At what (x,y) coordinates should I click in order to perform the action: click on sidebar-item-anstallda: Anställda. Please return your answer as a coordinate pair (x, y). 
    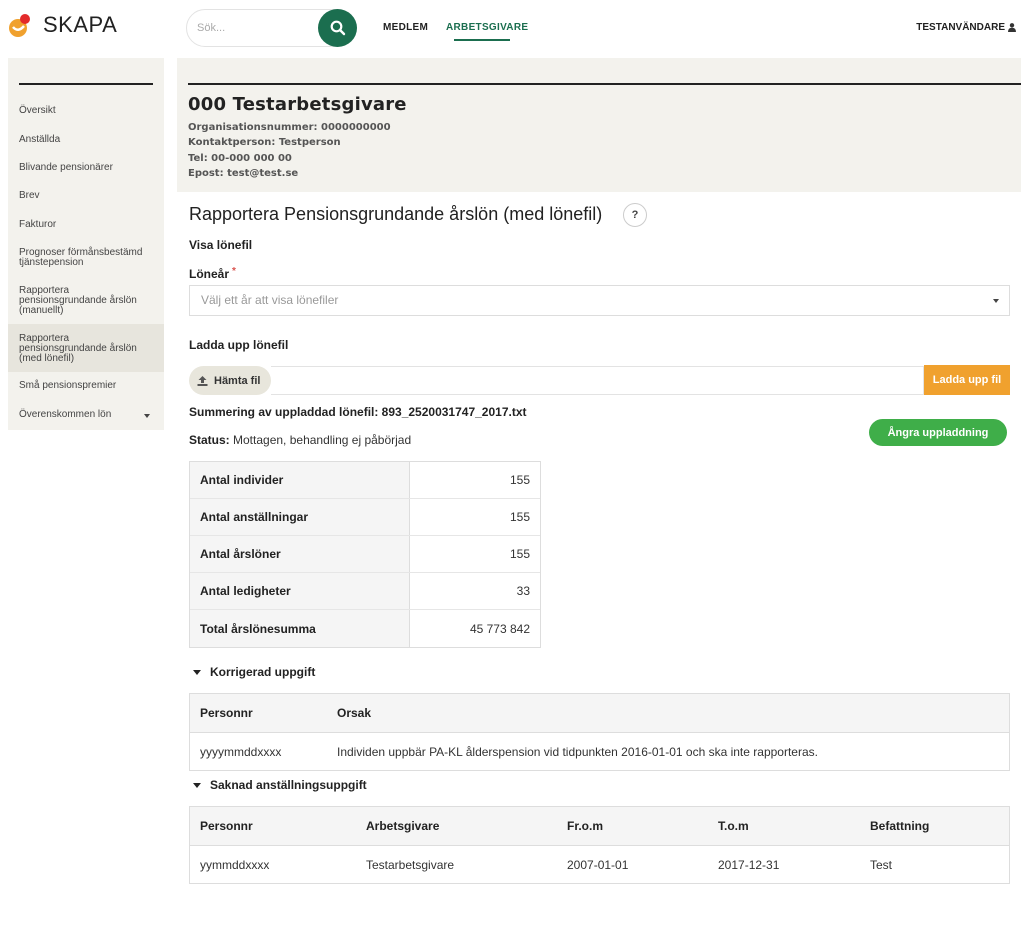
    Looking at the image, I should click on (86, 140).